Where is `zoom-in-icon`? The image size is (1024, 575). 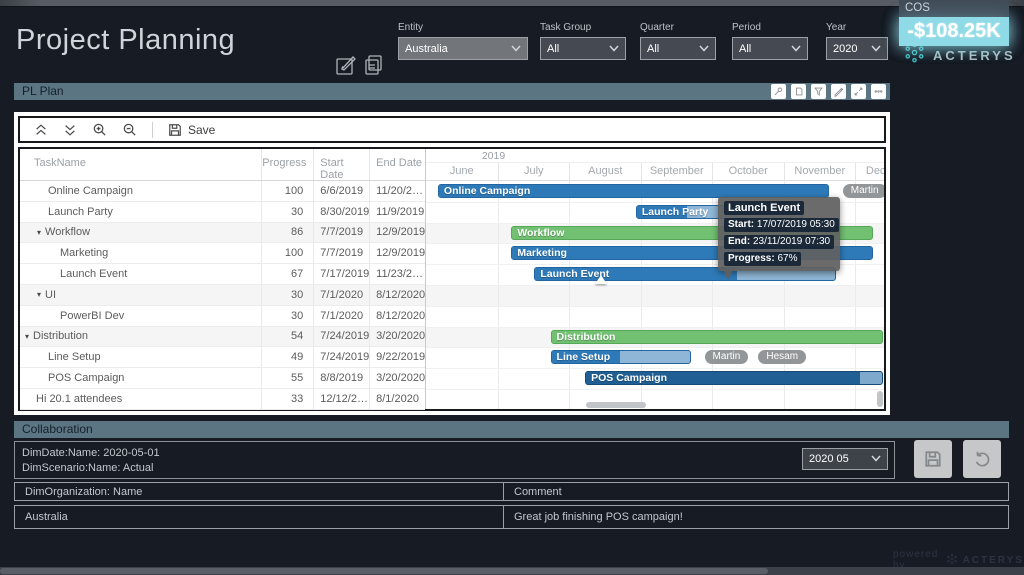
zoom-in-icon is located at coordinates (99, 129).